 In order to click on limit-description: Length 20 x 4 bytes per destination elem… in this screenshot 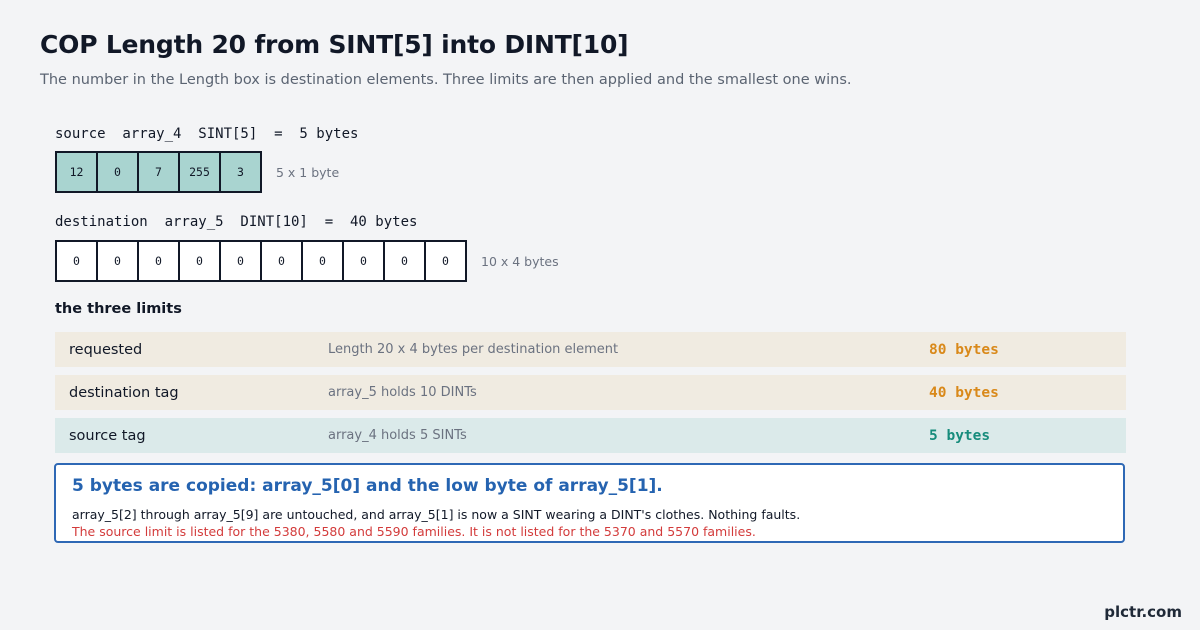, I will do `click(473, 349)`.